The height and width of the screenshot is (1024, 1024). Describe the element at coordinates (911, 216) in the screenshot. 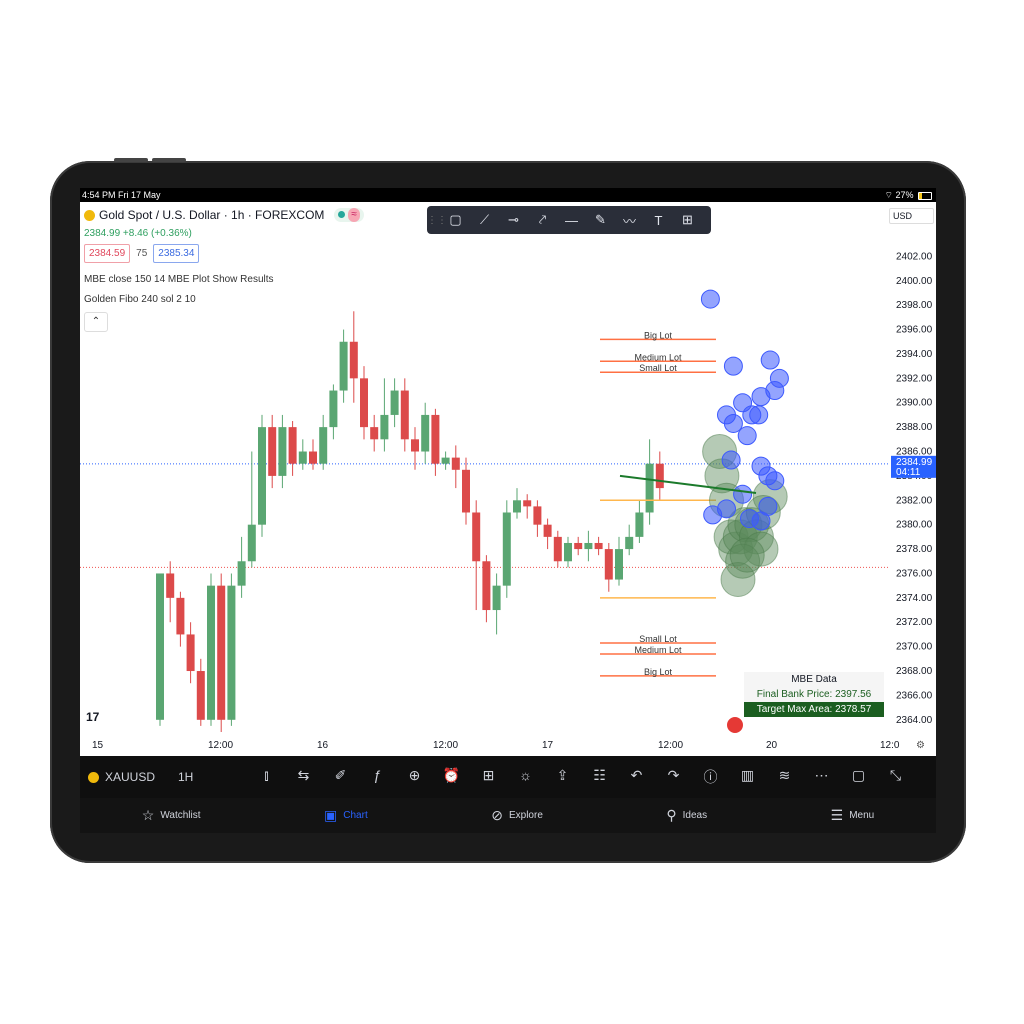

I see `currency-select: USD` at that location.